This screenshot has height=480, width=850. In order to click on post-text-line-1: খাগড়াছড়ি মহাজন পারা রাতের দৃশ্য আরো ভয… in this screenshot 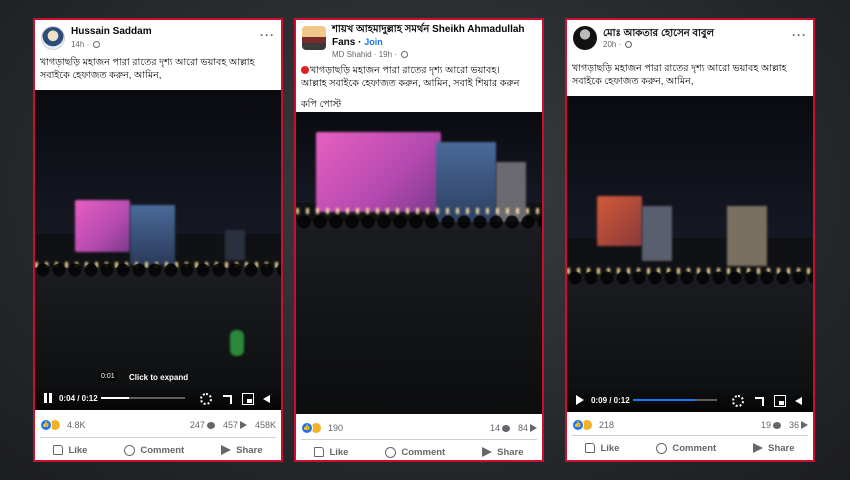, I will do `click(405, 70)`.